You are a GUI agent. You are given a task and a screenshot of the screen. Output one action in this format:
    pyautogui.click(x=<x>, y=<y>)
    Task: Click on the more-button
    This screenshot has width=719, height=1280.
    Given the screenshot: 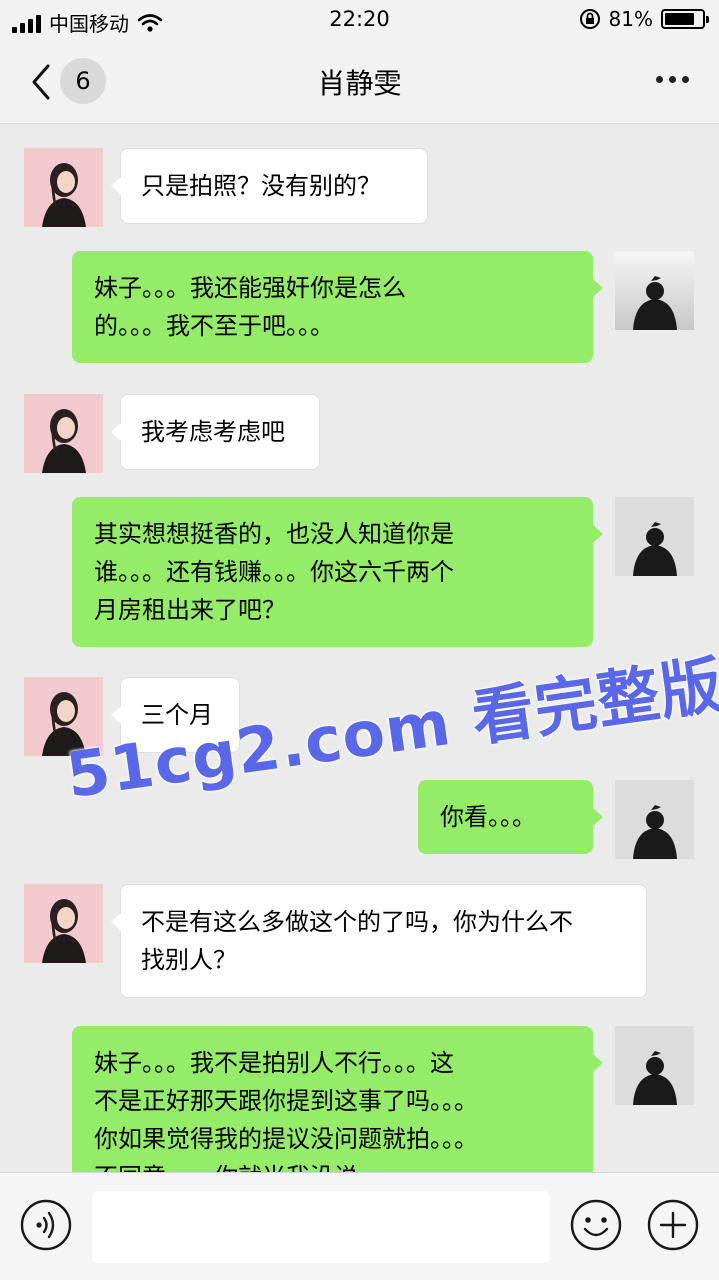 What is the action you would take?
    pyautogui.click(x=672, y=79)
    